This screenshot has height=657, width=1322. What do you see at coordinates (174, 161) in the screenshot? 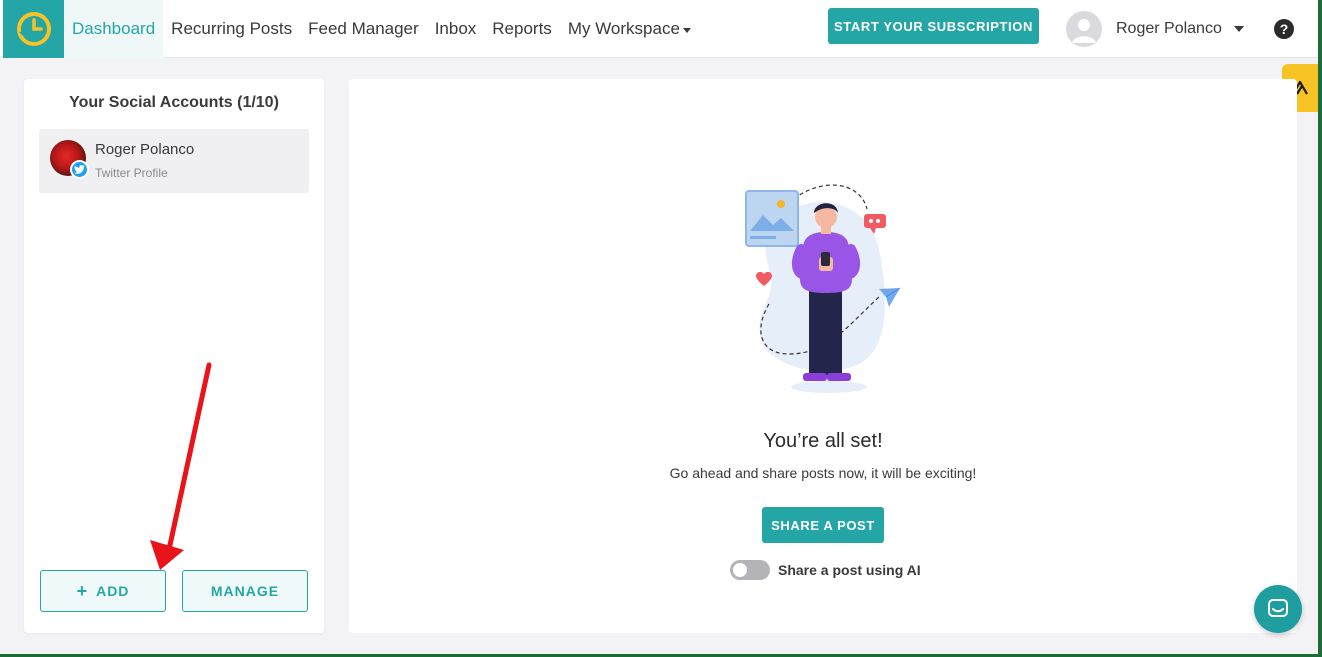
I see `account-item: Roger Polanco Twitter Profile` at bounding box center [174, 161].